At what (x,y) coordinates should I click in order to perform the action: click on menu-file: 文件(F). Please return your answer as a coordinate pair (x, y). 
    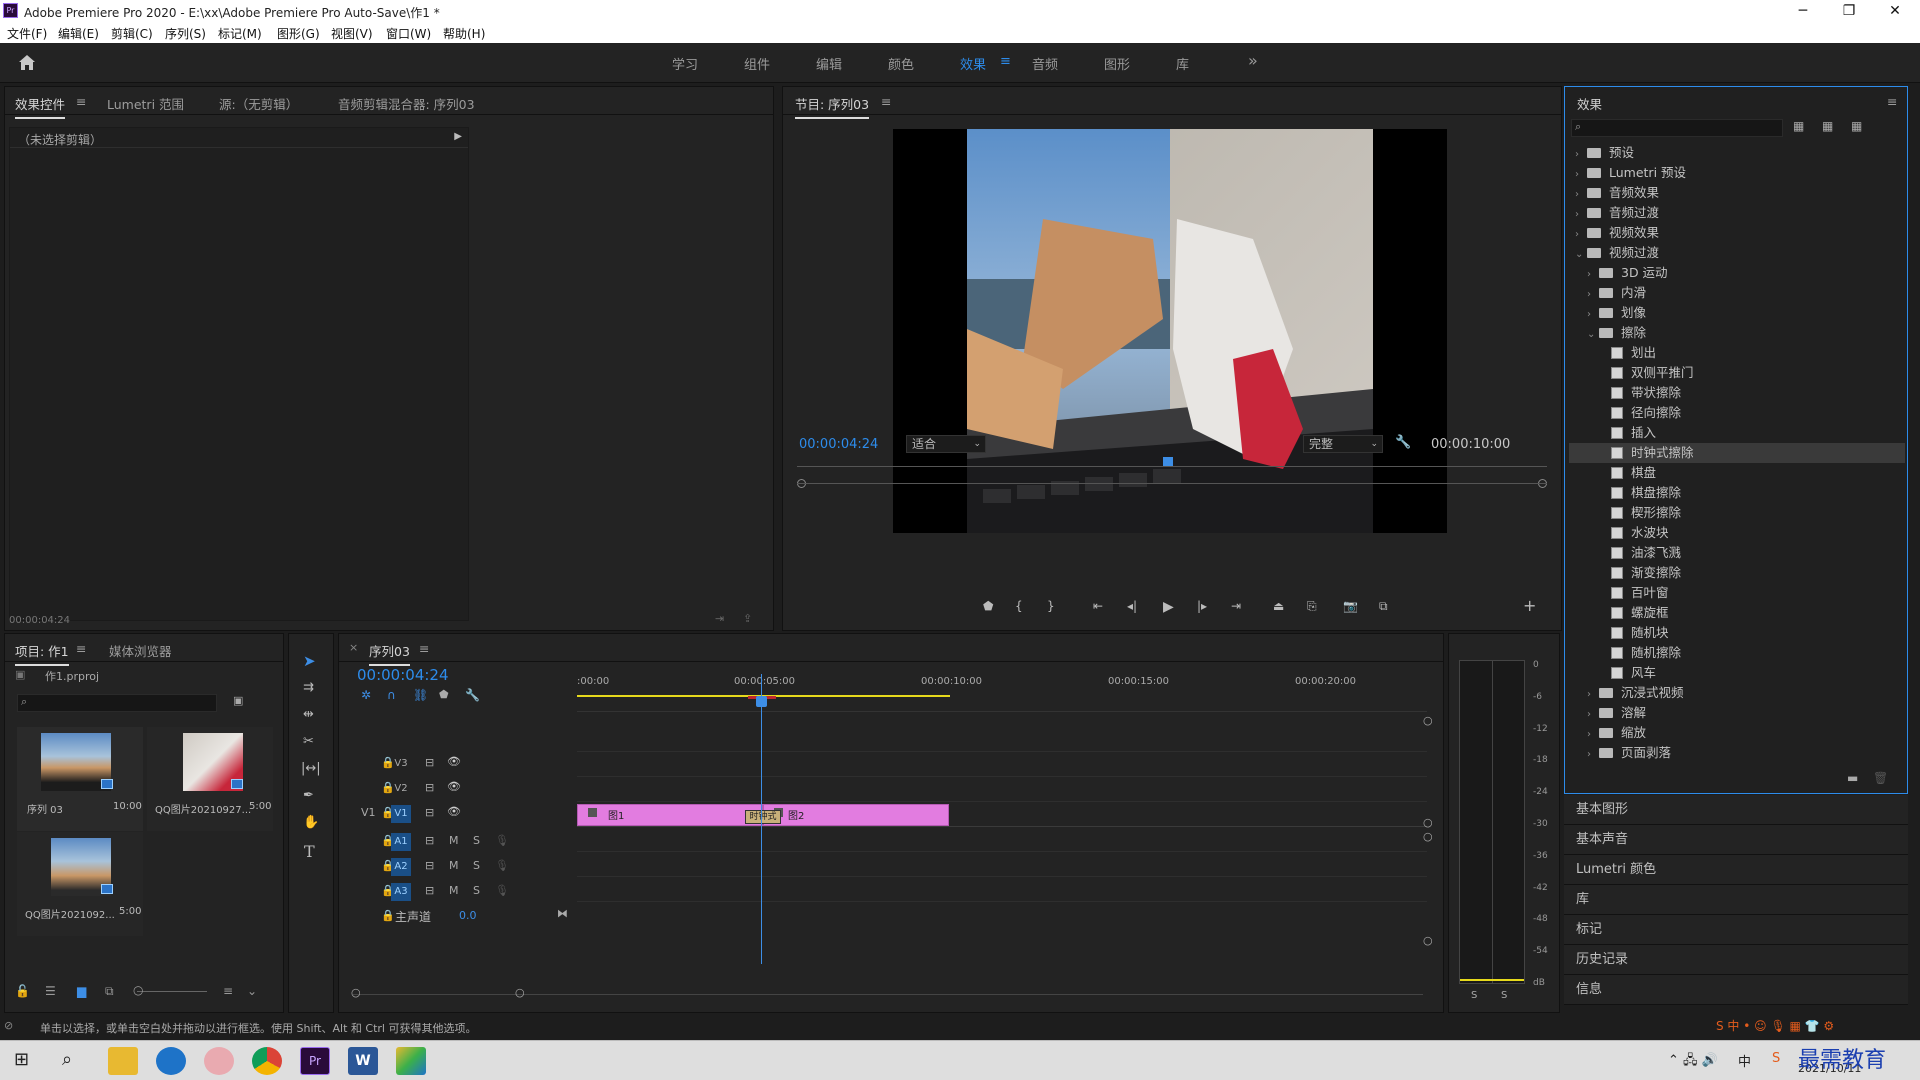
    Looking at the image, I should click on (27, 33).